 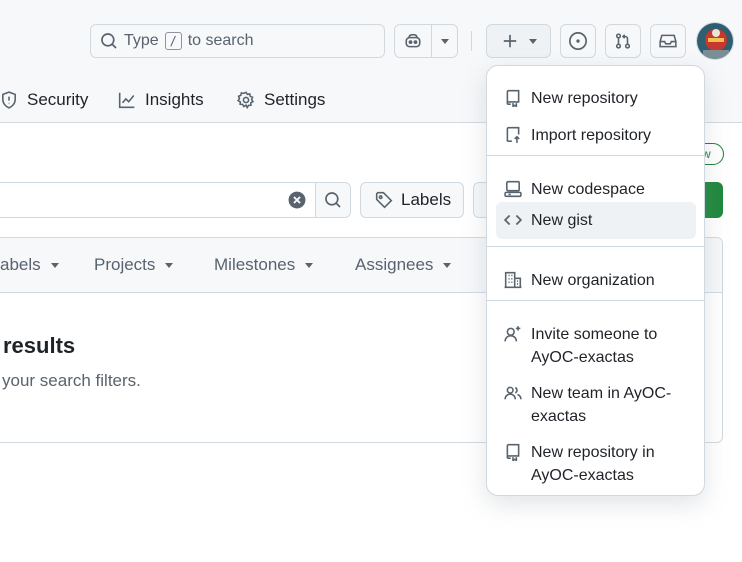 I want to click on copilot-button, so click(x=413, y=41).